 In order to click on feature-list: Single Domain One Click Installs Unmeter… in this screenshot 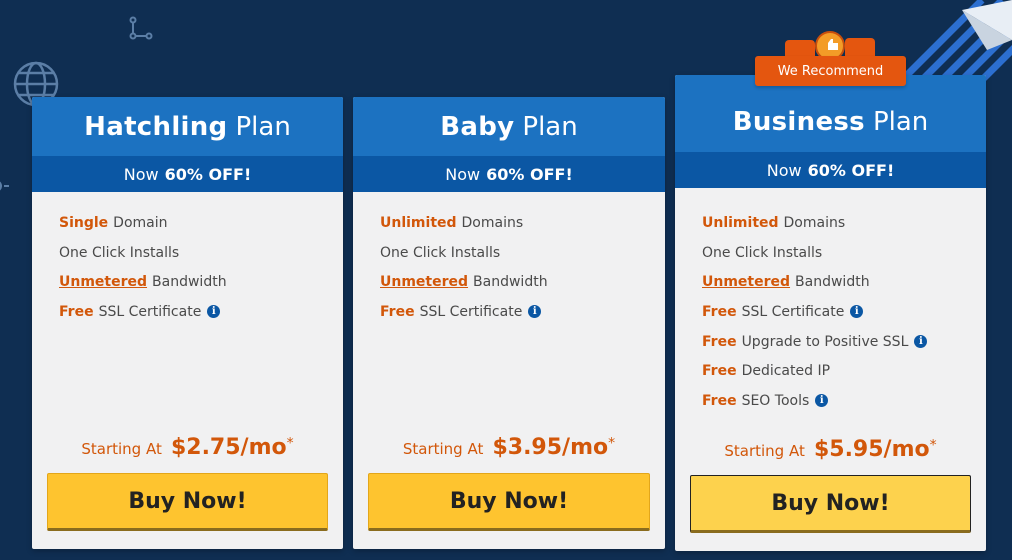, I will do `click(187, 259)`.